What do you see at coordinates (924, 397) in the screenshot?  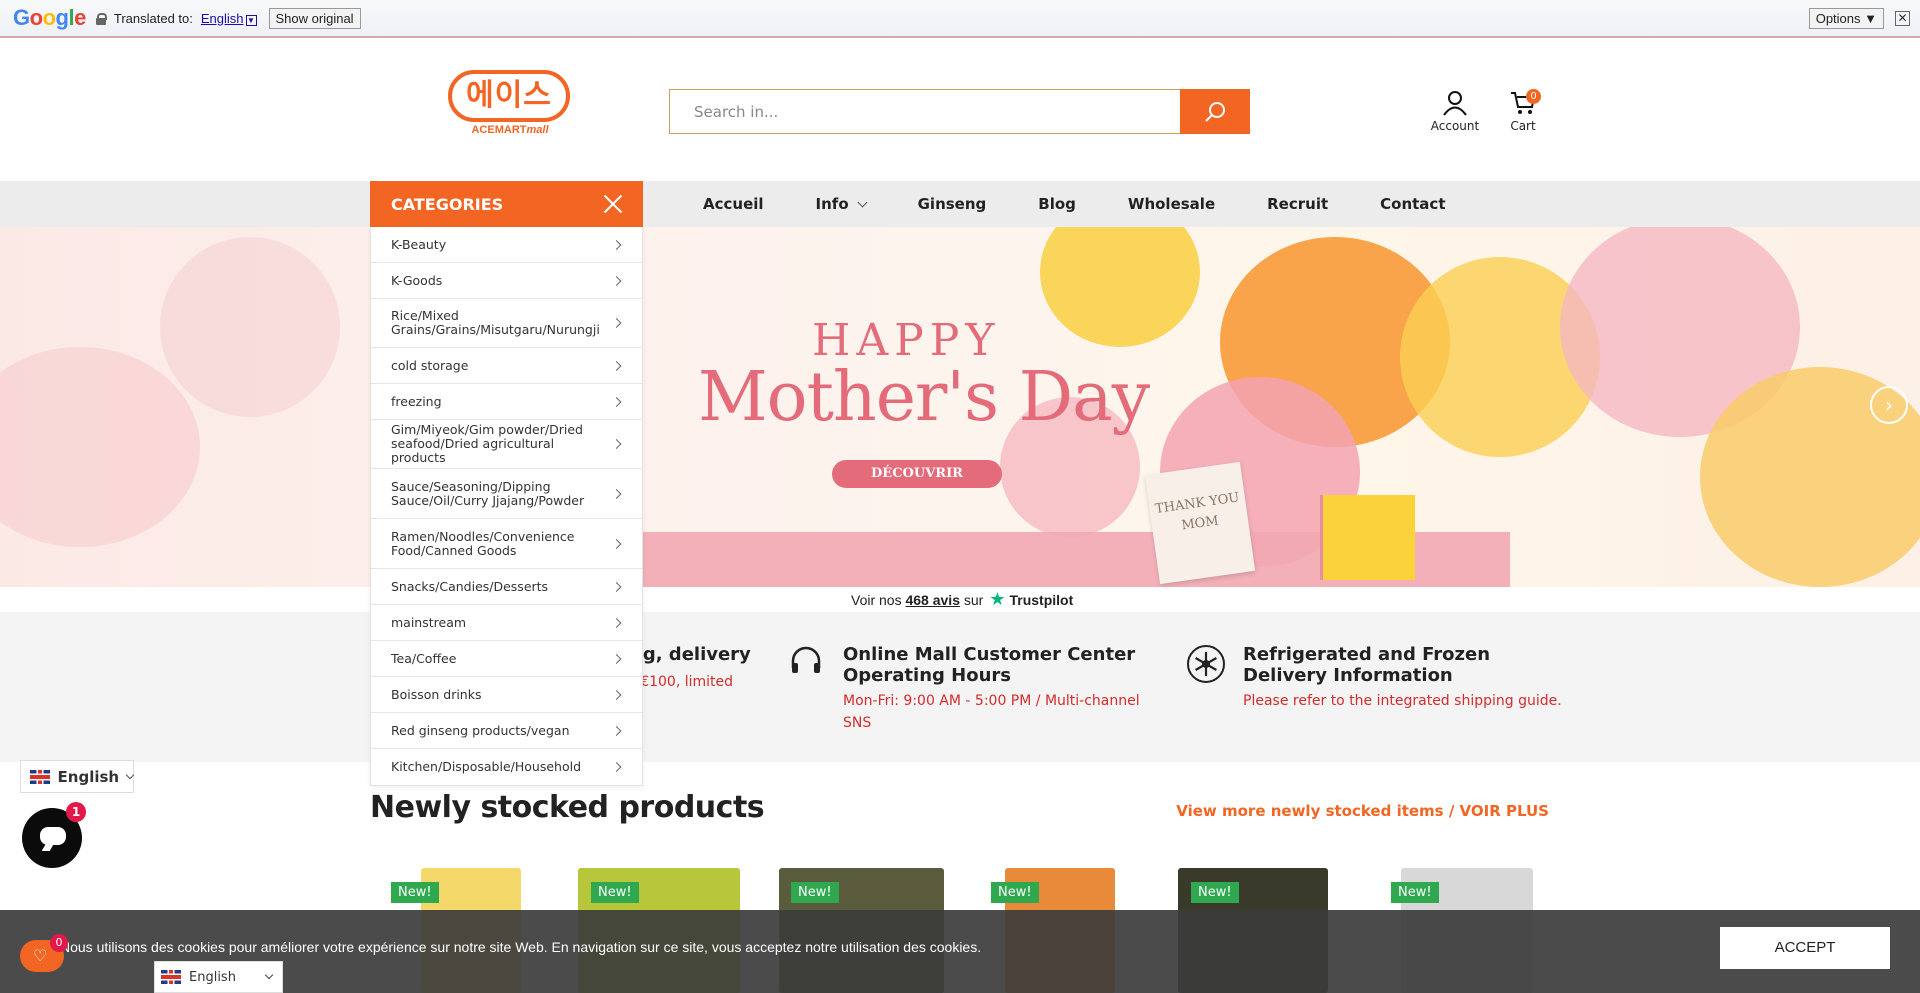 I see `hero-title-mothers-day: Mother's Day` at bounding box center [924, 397].